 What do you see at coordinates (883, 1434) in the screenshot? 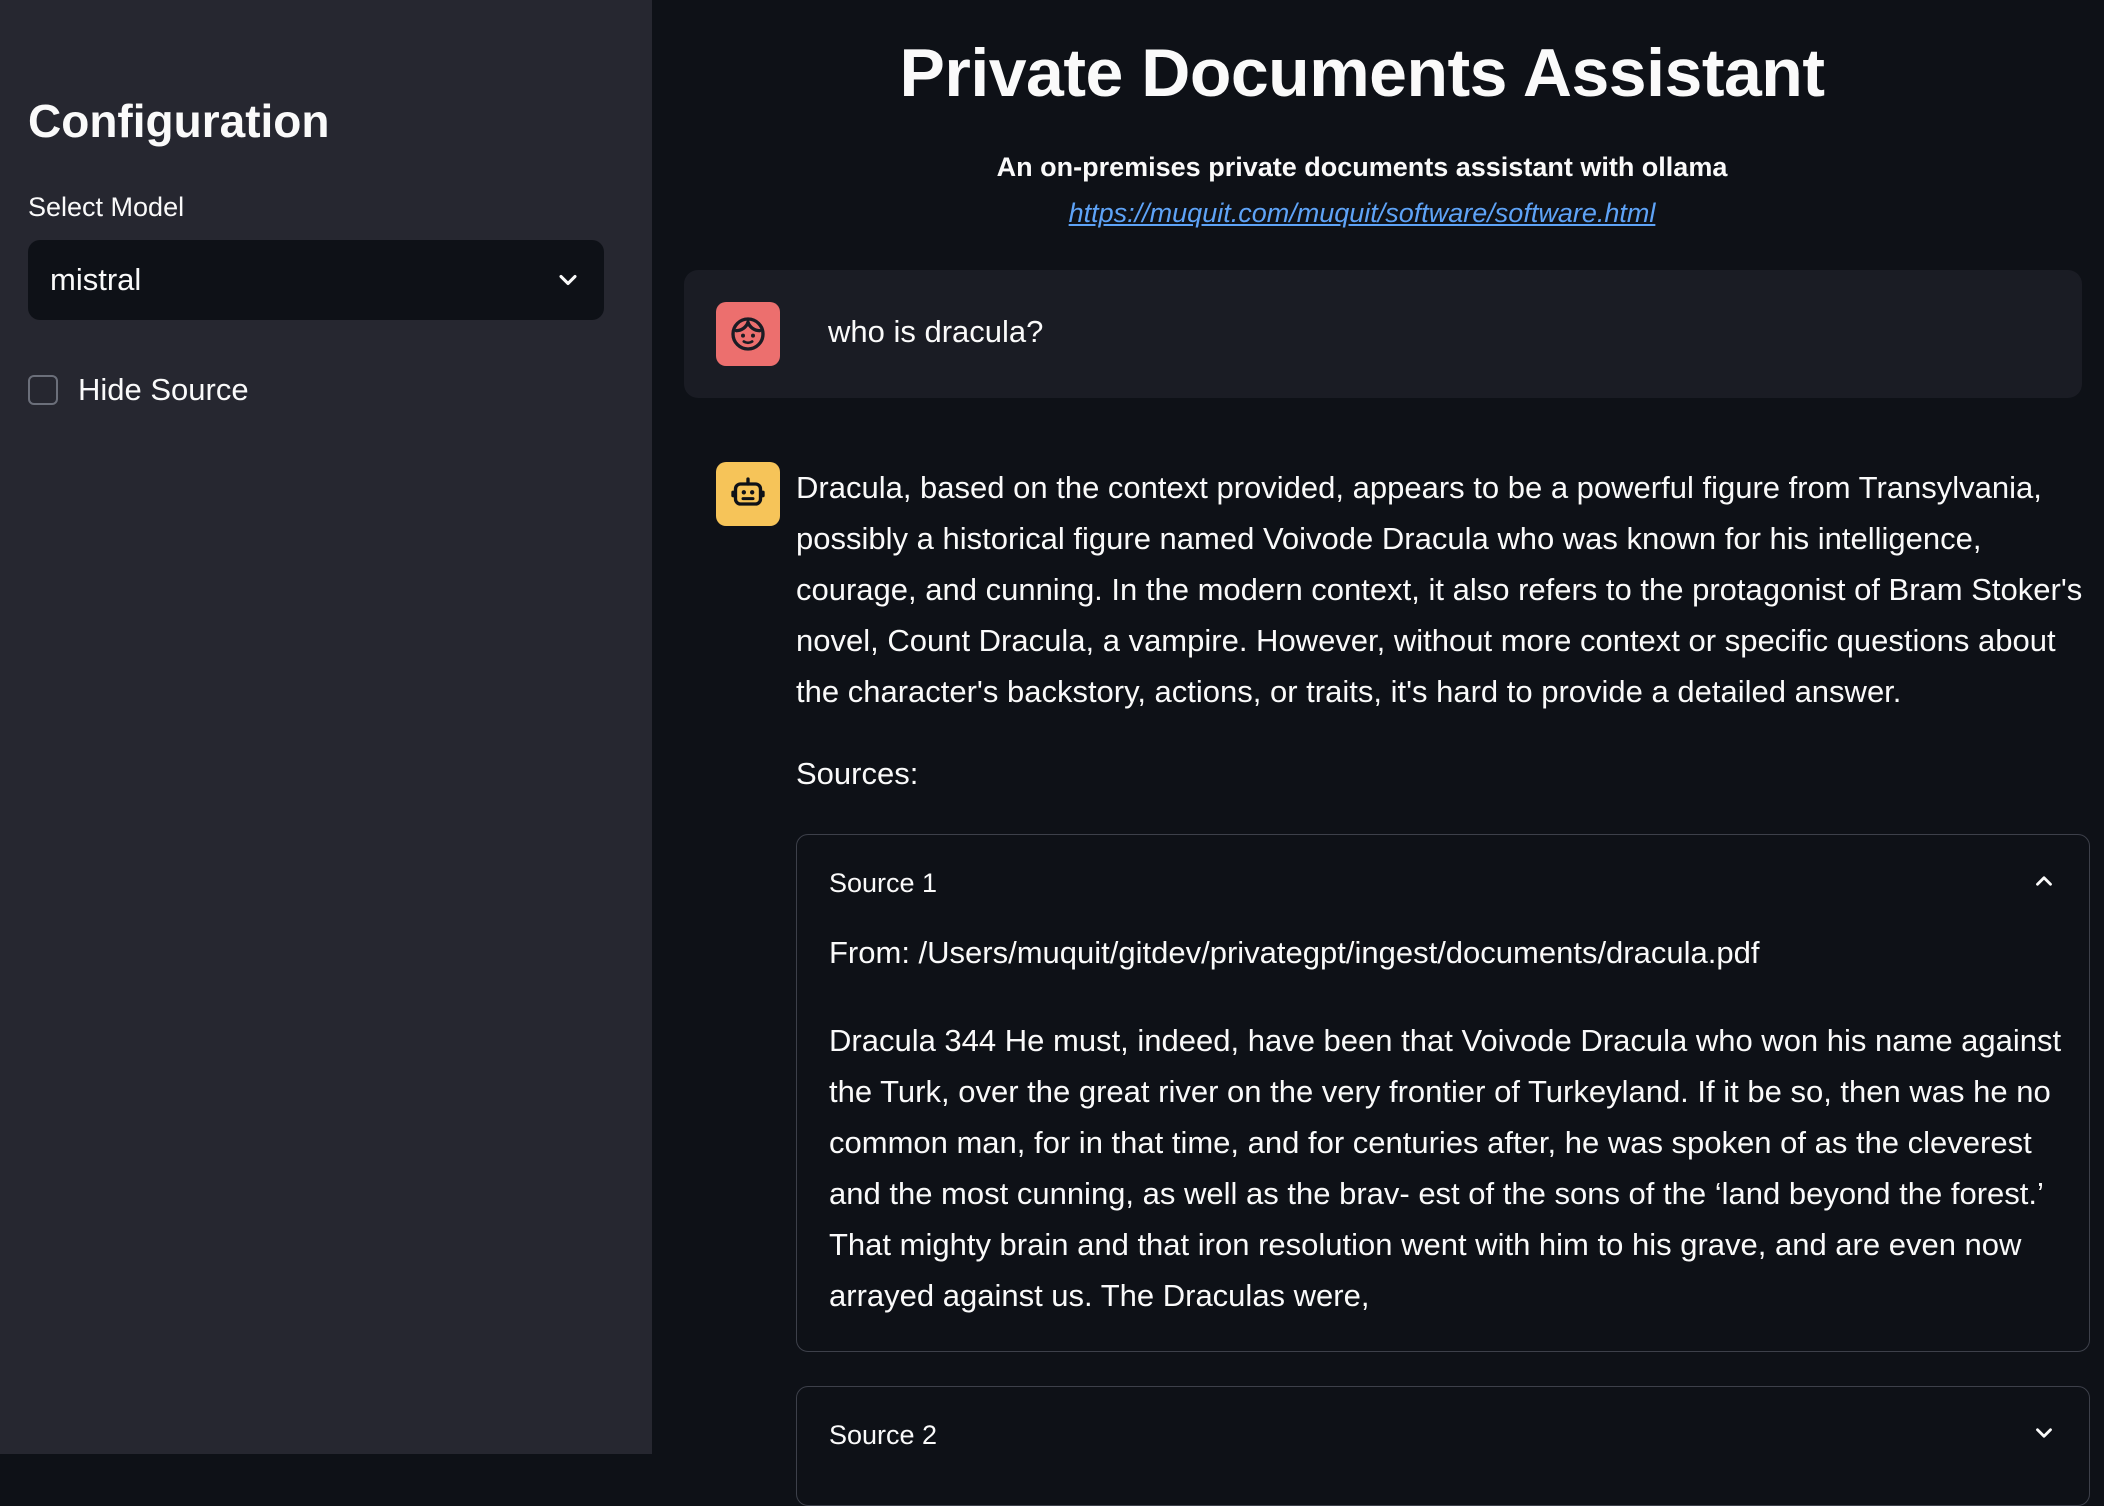
I see `source-2-title: Source 2` at bounding box center [883, 1434].